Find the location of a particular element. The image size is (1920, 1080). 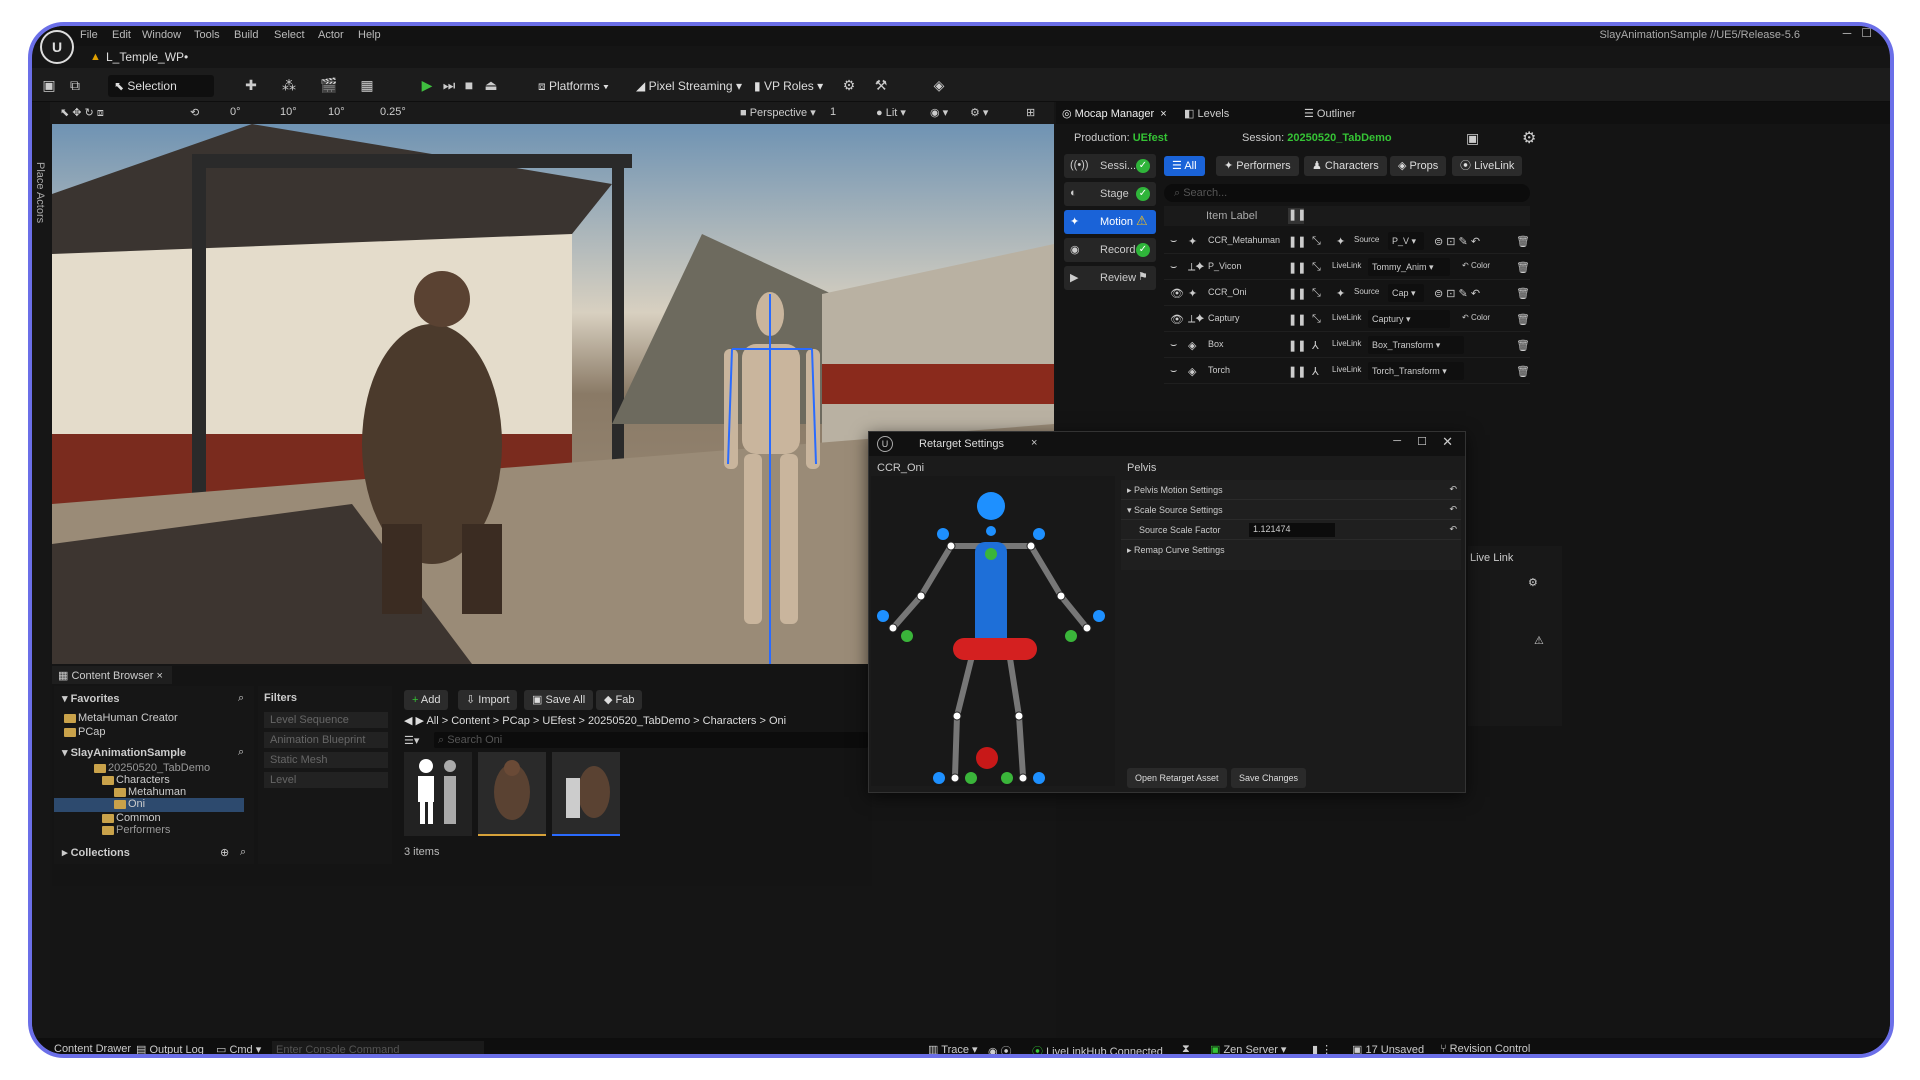

history-icon: ◀ ▶ is located at coordinates (415, 721).